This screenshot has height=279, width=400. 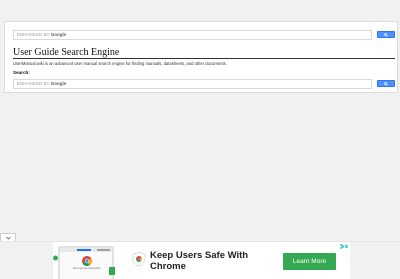 I want to click on shield-icon, so click(x=139, y=259).